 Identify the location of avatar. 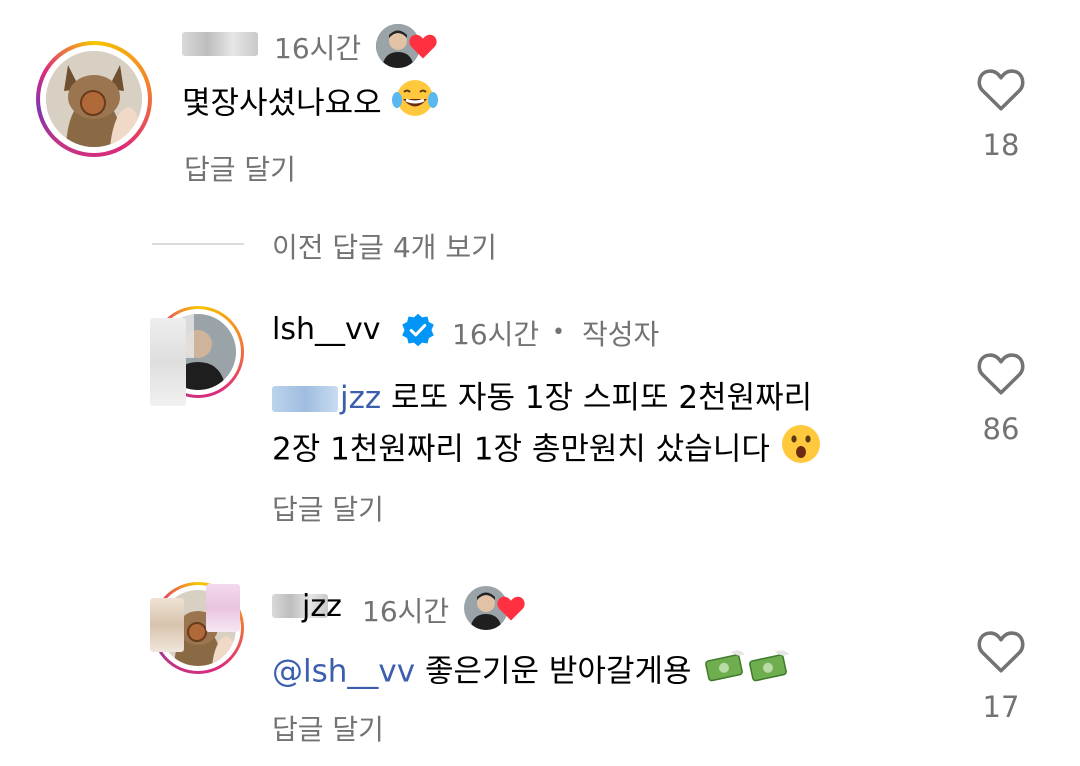
(94, 99).